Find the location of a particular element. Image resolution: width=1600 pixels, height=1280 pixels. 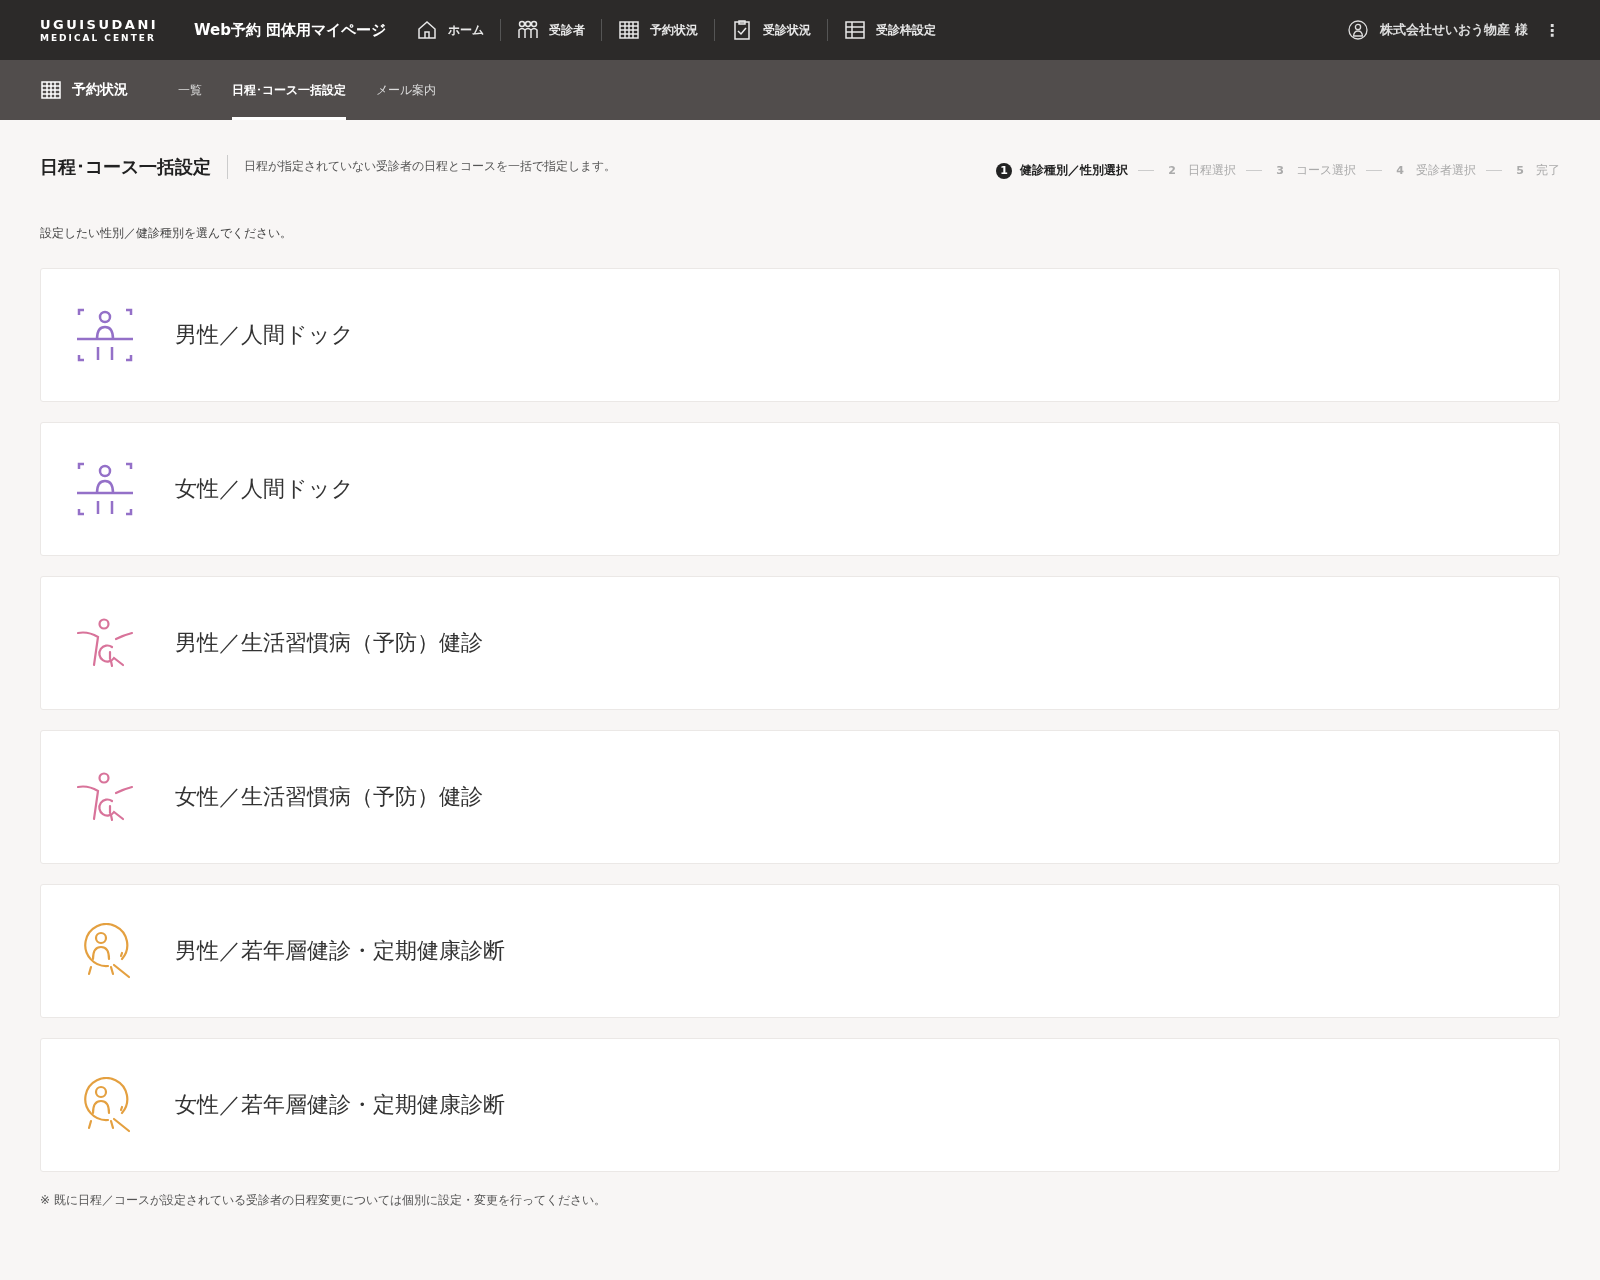

section-title: 予約状況 is located at coordinates (100, 90).